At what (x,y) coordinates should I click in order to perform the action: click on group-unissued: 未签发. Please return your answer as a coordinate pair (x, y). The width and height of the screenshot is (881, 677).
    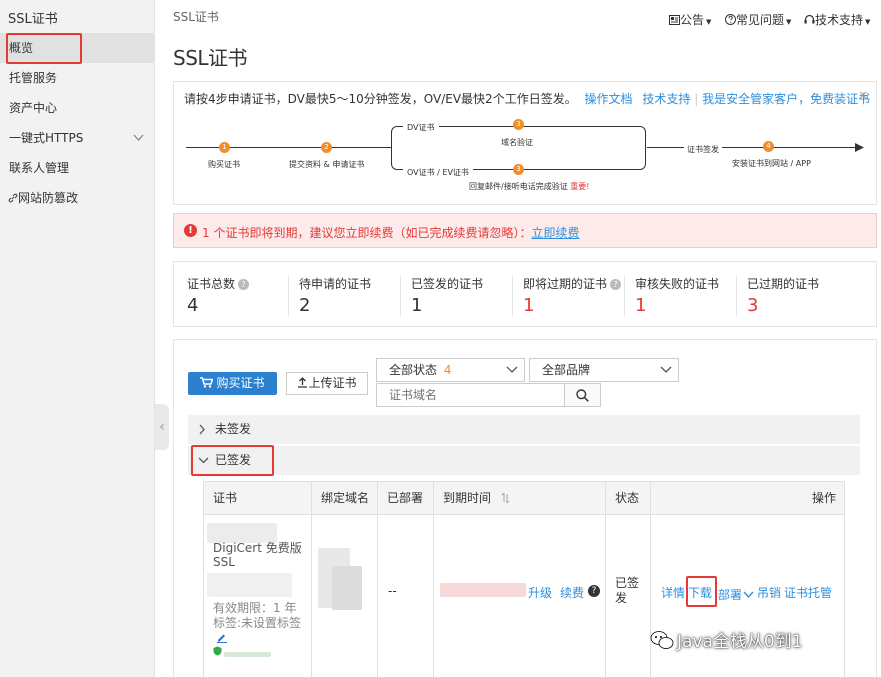
    Looking at the image, I should click on (524, 429).